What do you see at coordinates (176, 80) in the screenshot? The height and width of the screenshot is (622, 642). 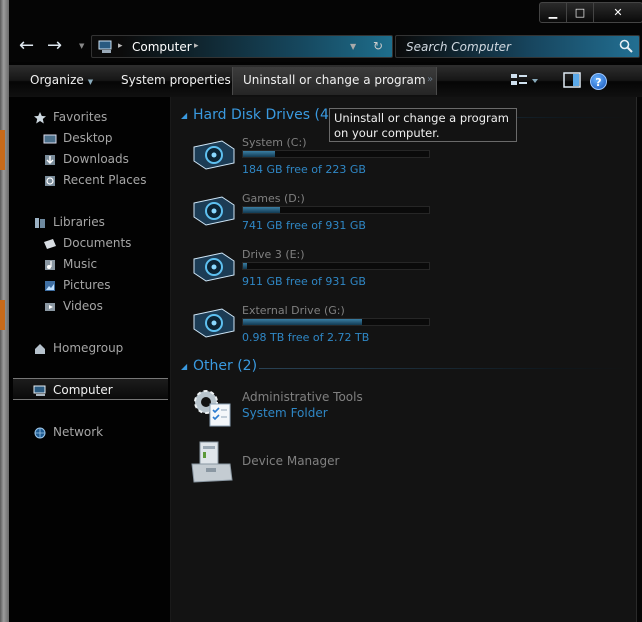 I see `system-properties-button: System properties` at bounding box center [176, 80].